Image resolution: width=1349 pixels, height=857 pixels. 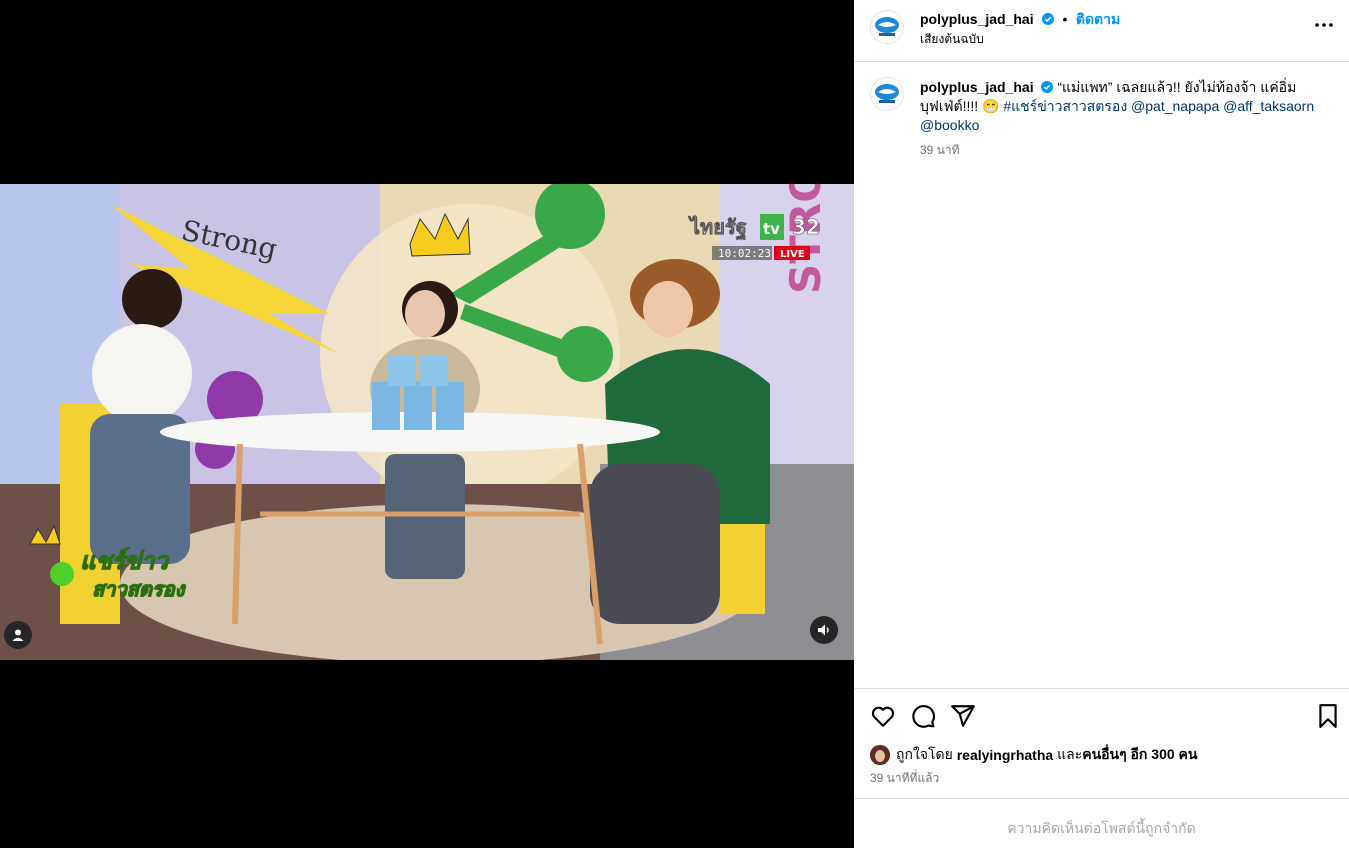 I want to click on tagged-users-button, so click(x=18, y=635).